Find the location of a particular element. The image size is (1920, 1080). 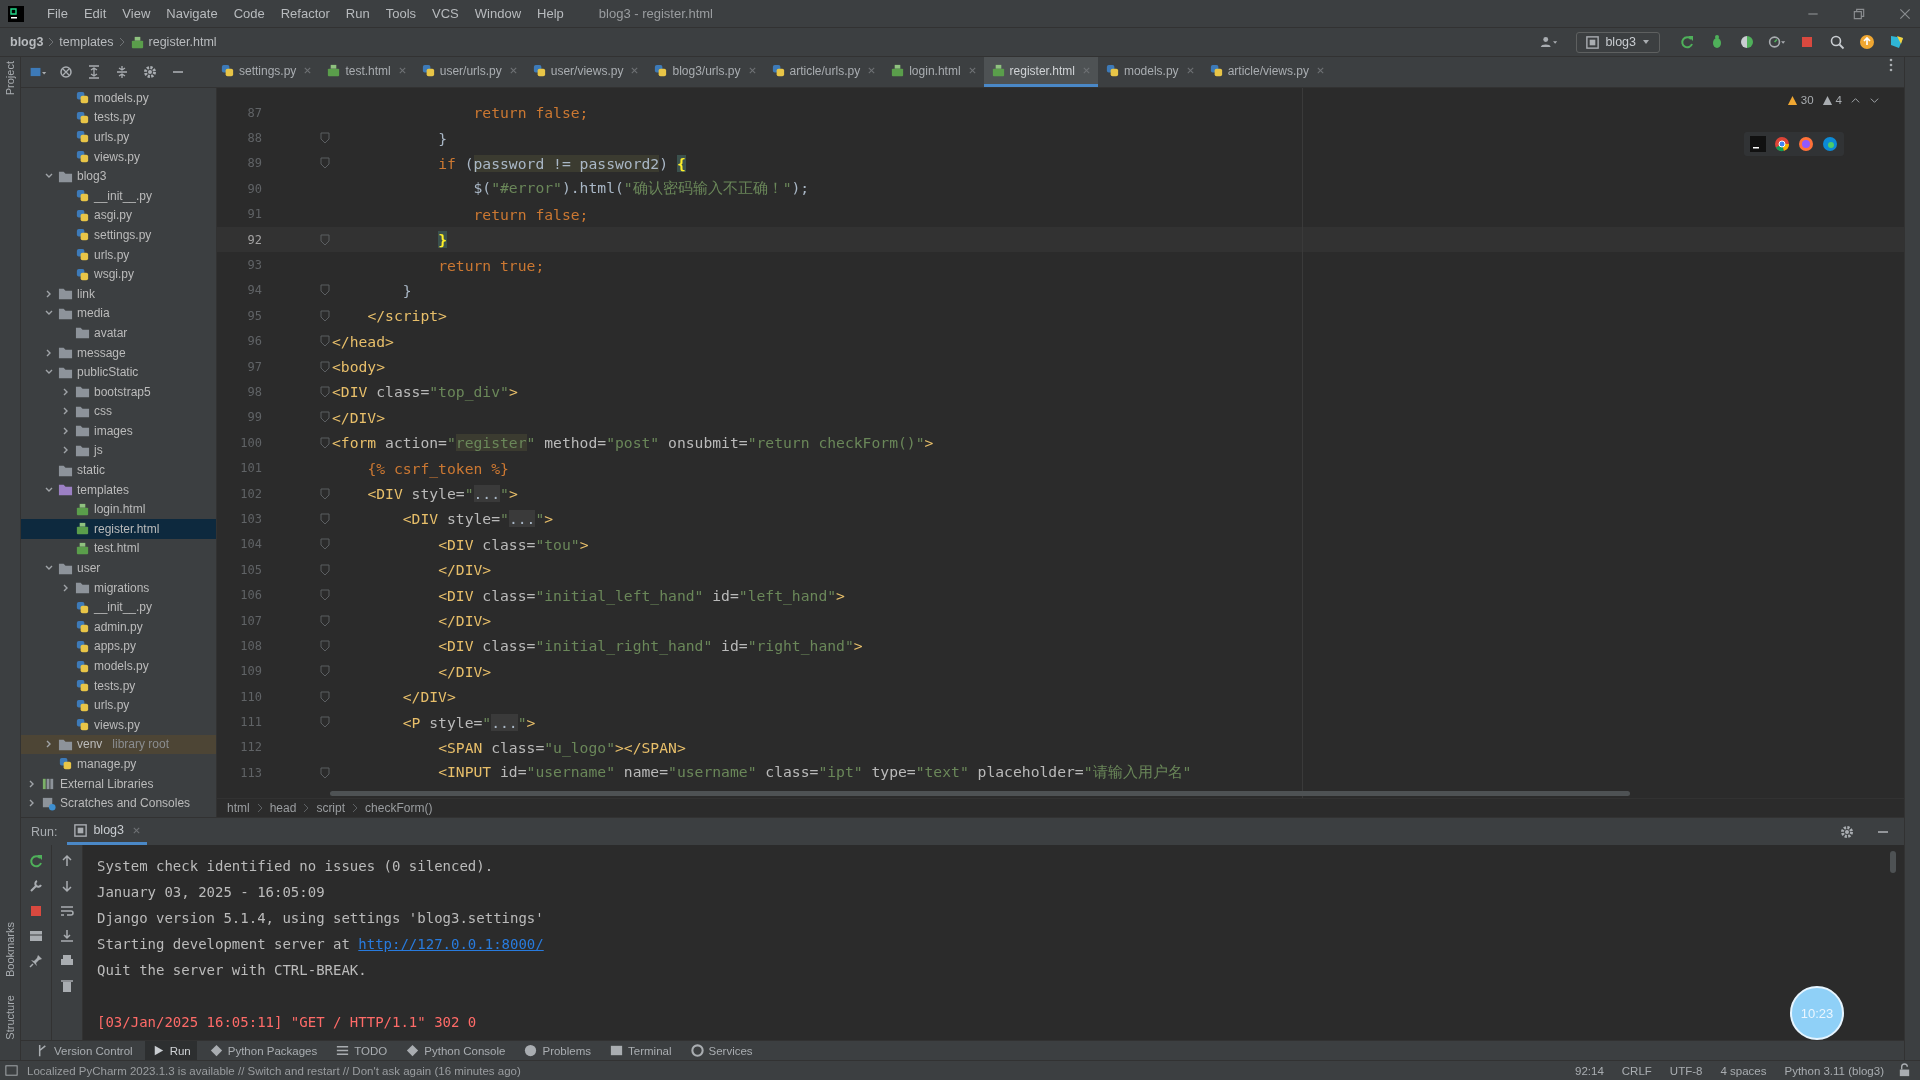

restore-icon is located at coordinates (1859, 13).